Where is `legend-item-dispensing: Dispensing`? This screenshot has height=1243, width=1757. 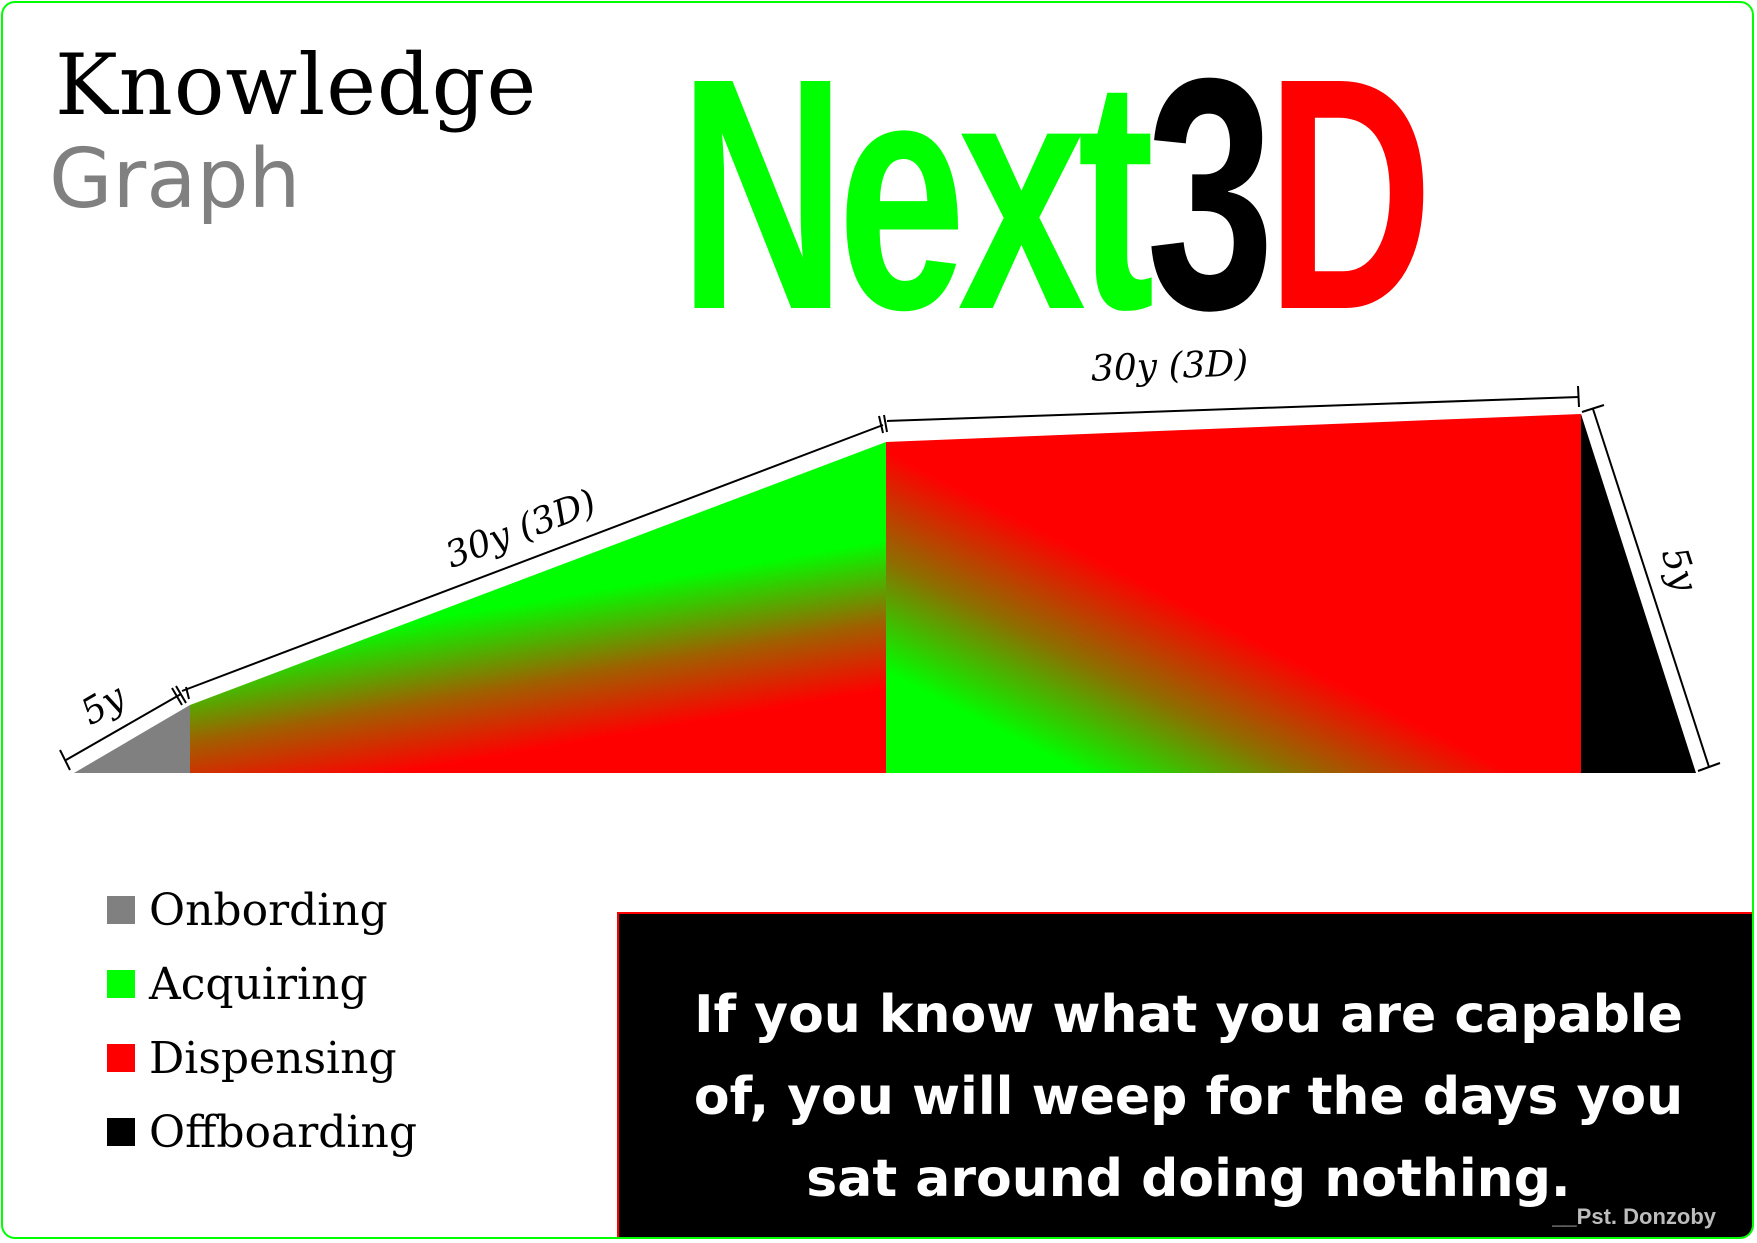
legend-item-dispensing: Dispensing is located at coordinates (262, 1058).